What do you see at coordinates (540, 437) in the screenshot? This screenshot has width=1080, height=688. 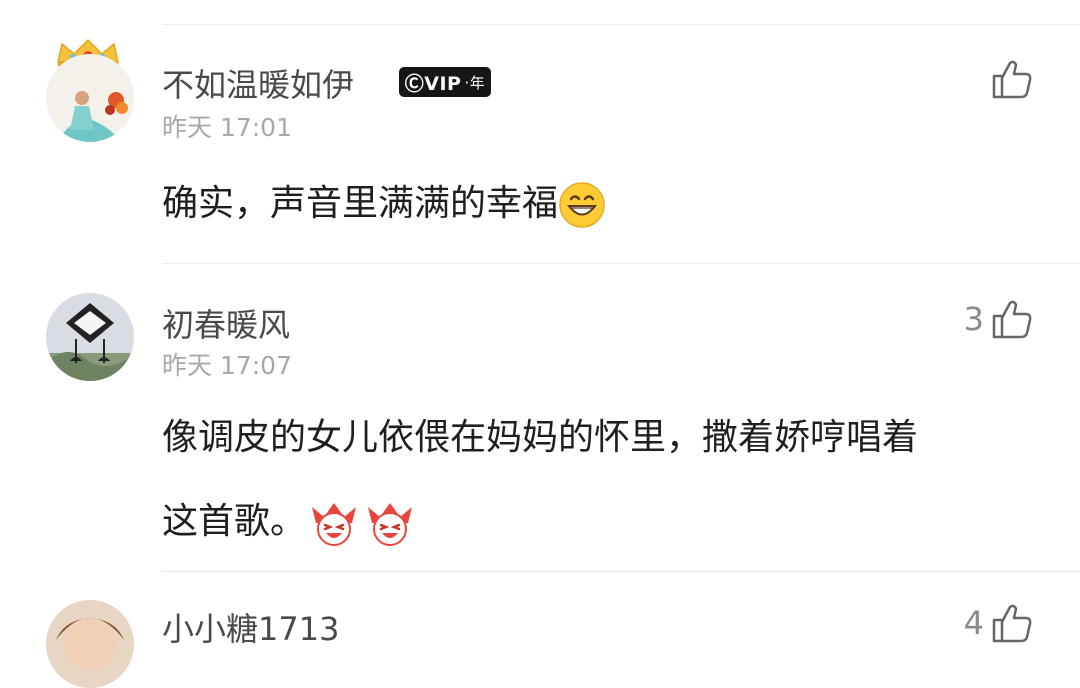 I see `comment-text-line: 像调皮的女儿依偎在妈妈的怀里，撒着娇哼唱着` at bounding box center [540, 437].